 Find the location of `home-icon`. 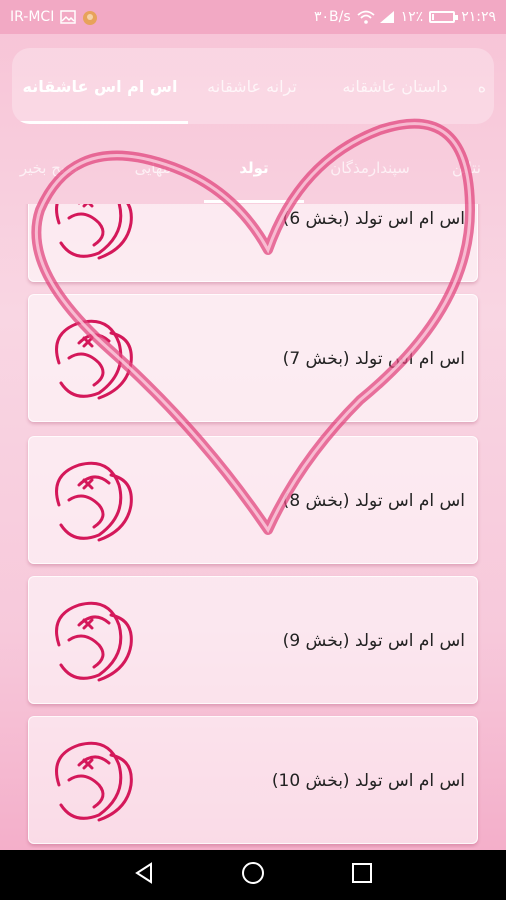

home-icon is located at coordinates (253, 875).